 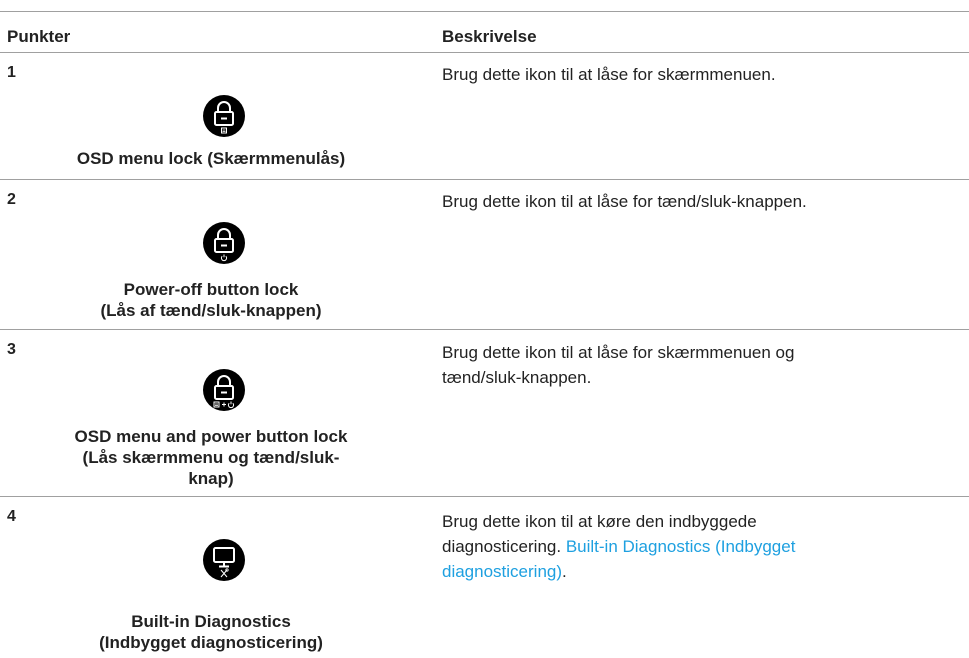 What do you see at coordinates (224, 390) in the screenshot?
I see `osd-power-lock-icon` at bounding box center [224, 390].